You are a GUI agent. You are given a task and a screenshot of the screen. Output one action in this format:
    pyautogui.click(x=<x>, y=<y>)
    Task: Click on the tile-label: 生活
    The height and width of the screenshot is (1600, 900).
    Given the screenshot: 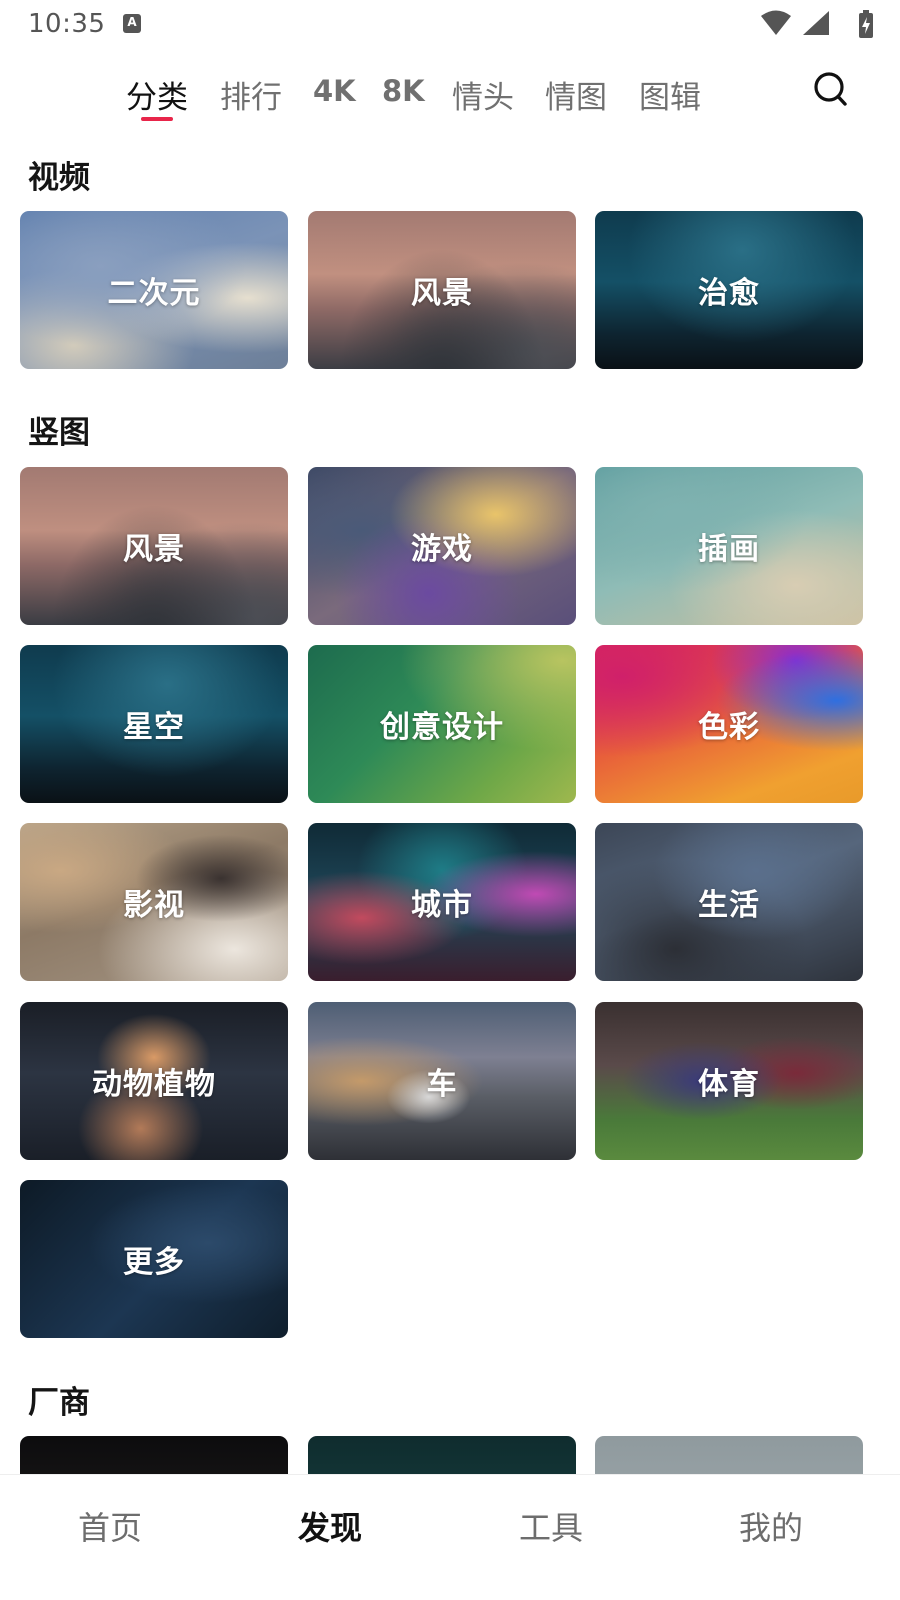 What is the action you would take?
    pyautogui.click(x=729, y=905)
    